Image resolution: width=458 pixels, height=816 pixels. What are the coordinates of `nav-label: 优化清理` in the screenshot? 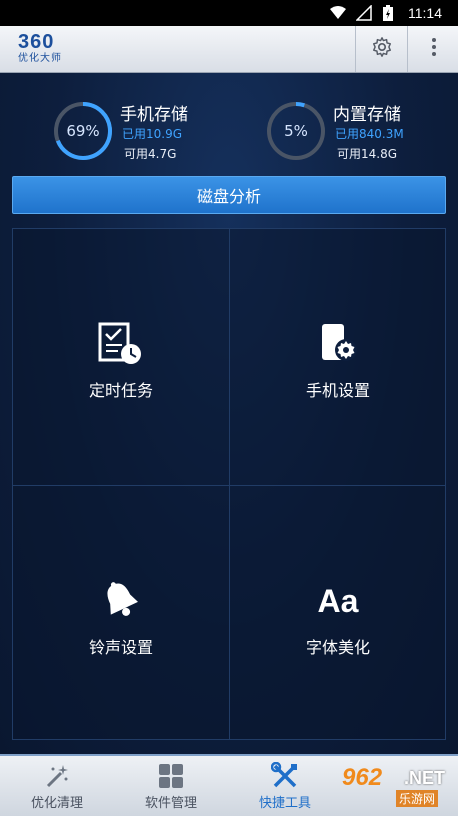 It's located at (56, 803).